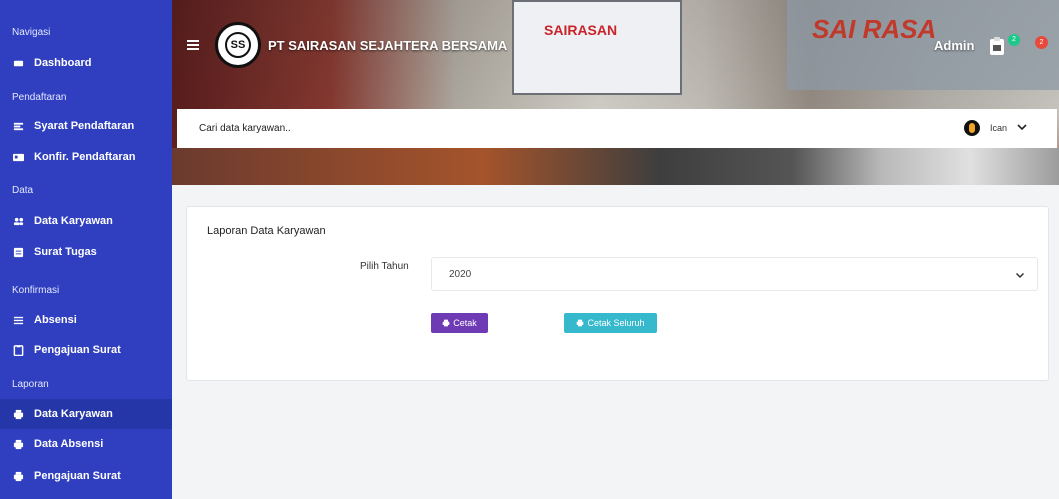 Image resolution: width=1059 pixels, height=499 pixels. Describe the element at coordinates (39, 97) in the screenshot. I see `sidebar-heading-pendaftaran: Pendaftaran` at that location.